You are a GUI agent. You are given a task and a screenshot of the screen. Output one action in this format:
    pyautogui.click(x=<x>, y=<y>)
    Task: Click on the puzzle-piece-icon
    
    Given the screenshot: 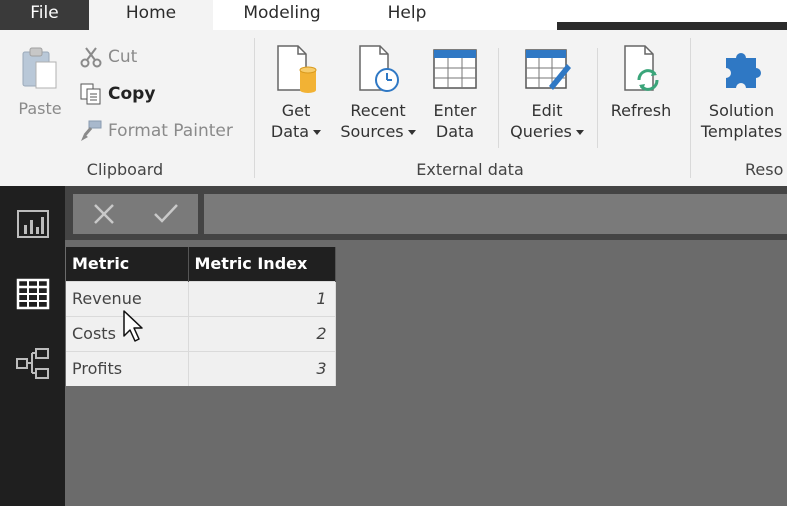 What is the action you would take?
    pyautogui.click(x=743, y=70)
    